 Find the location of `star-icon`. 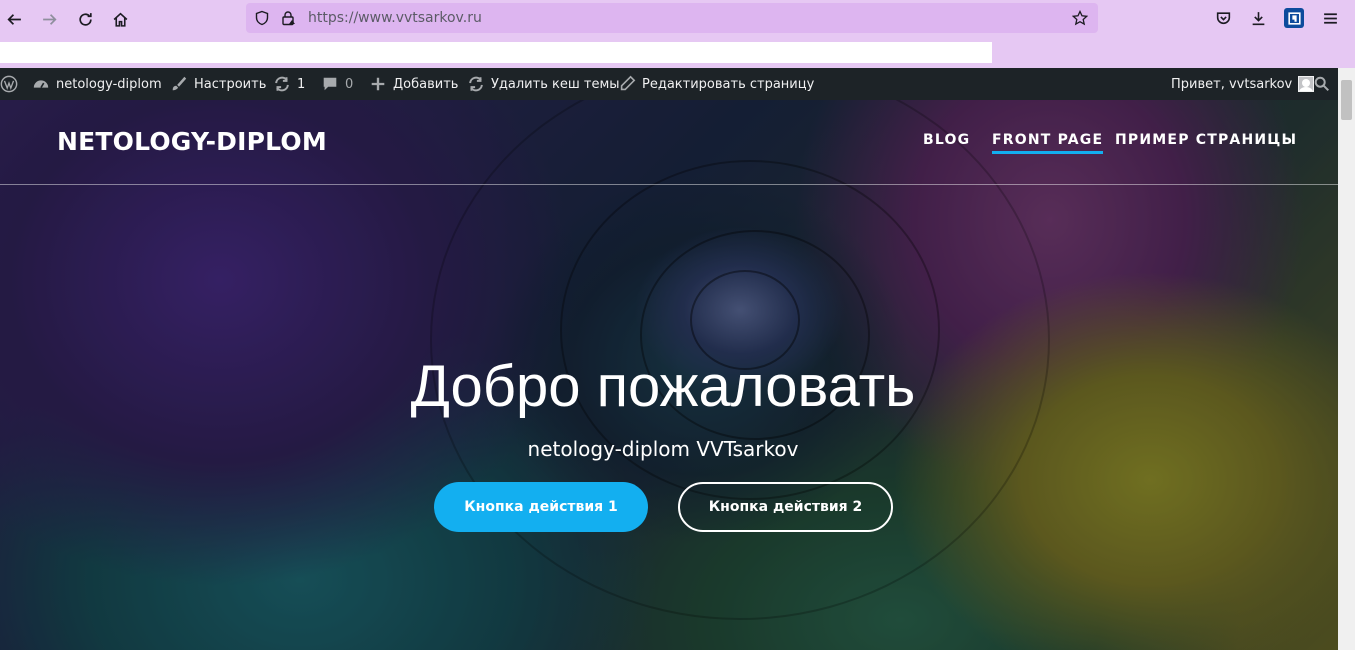

star-icon is located at coordinates (1080, 17).